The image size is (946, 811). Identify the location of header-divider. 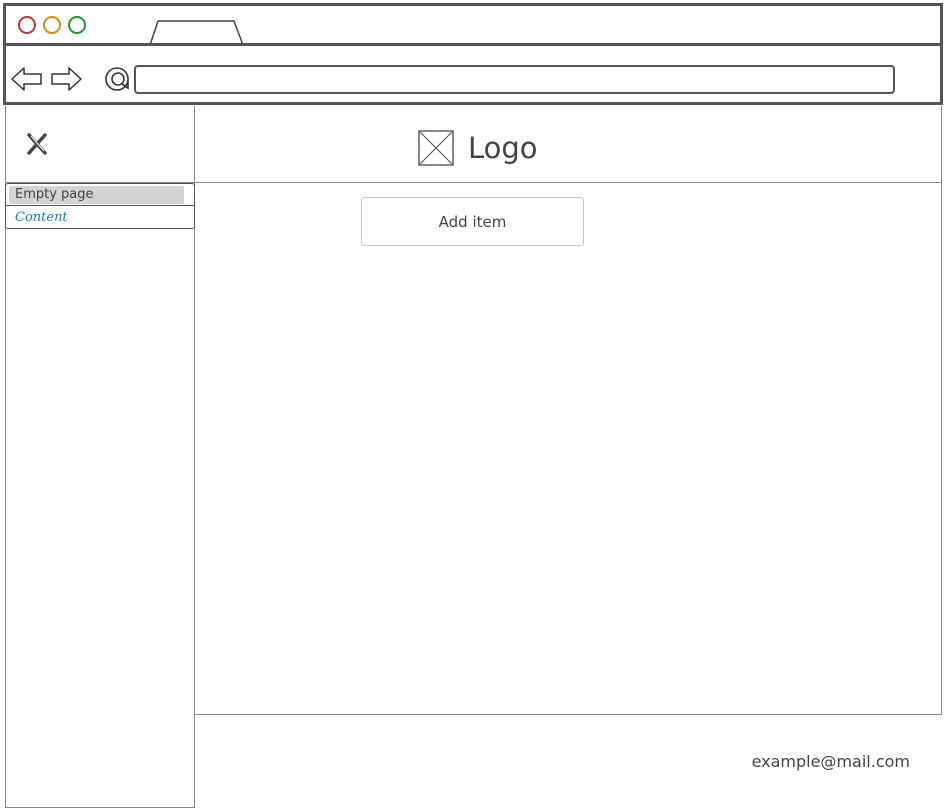
(568, 182).